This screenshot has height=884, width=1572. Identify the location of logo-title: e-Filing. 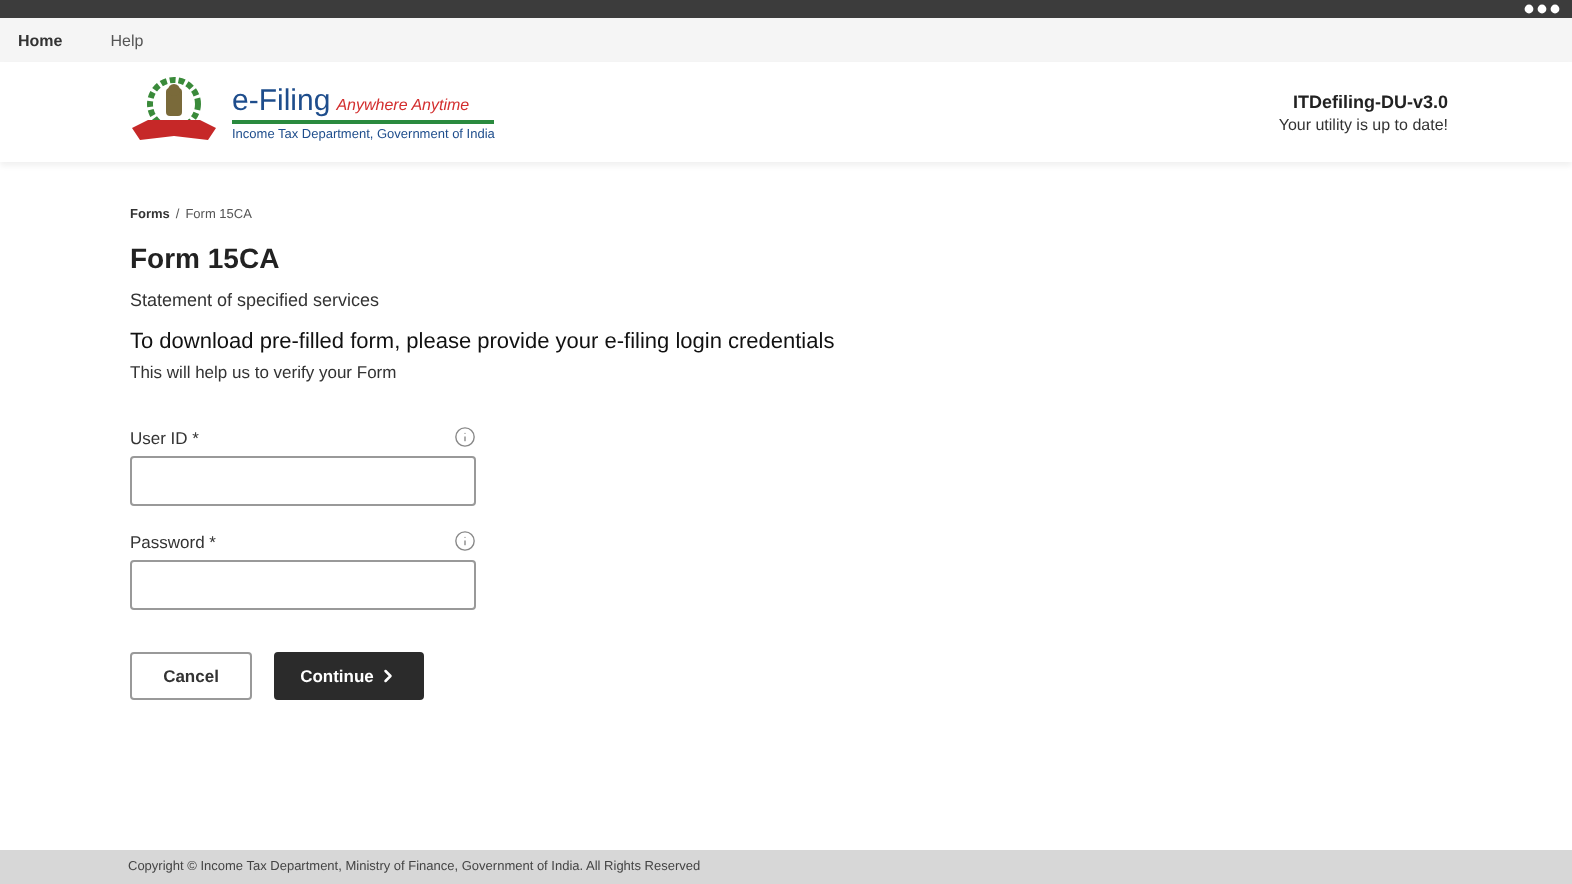
(281, 100).